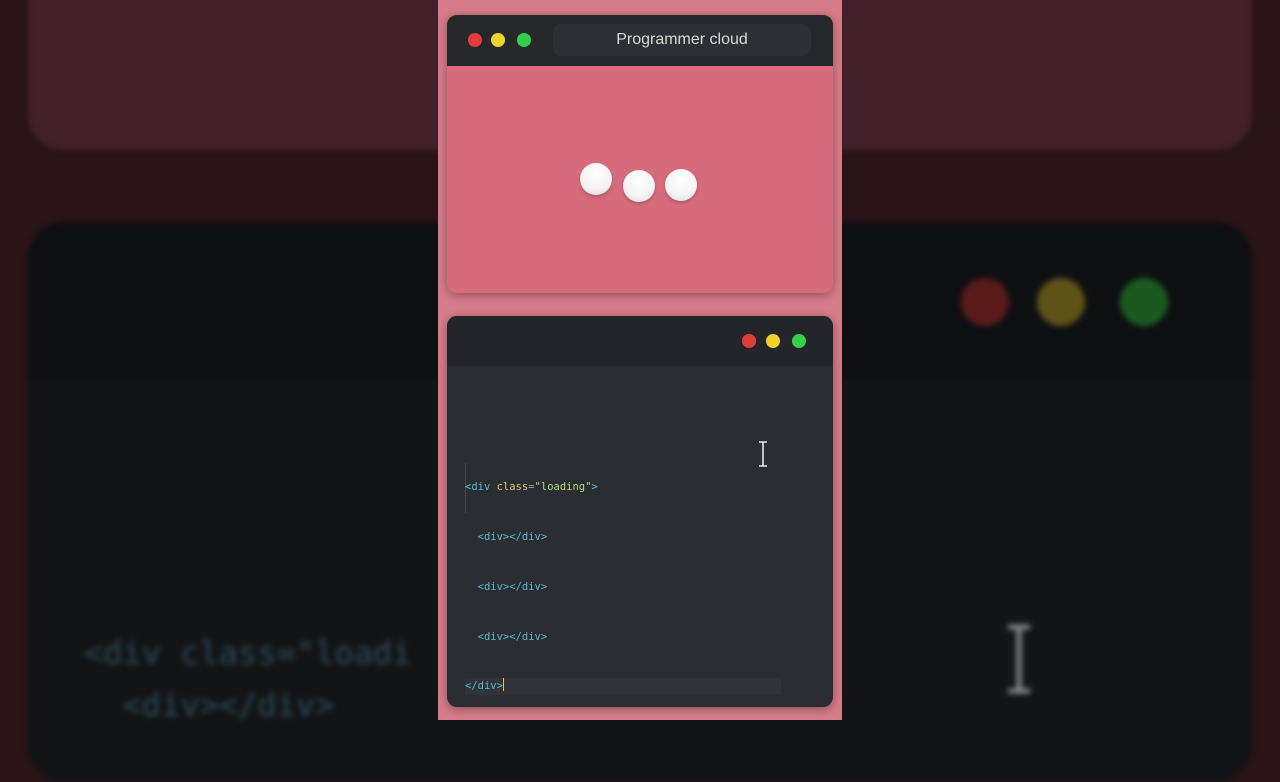 The image size is (1280, 782). I want to click on code-line: <div class="loading">, so click(531, 487).